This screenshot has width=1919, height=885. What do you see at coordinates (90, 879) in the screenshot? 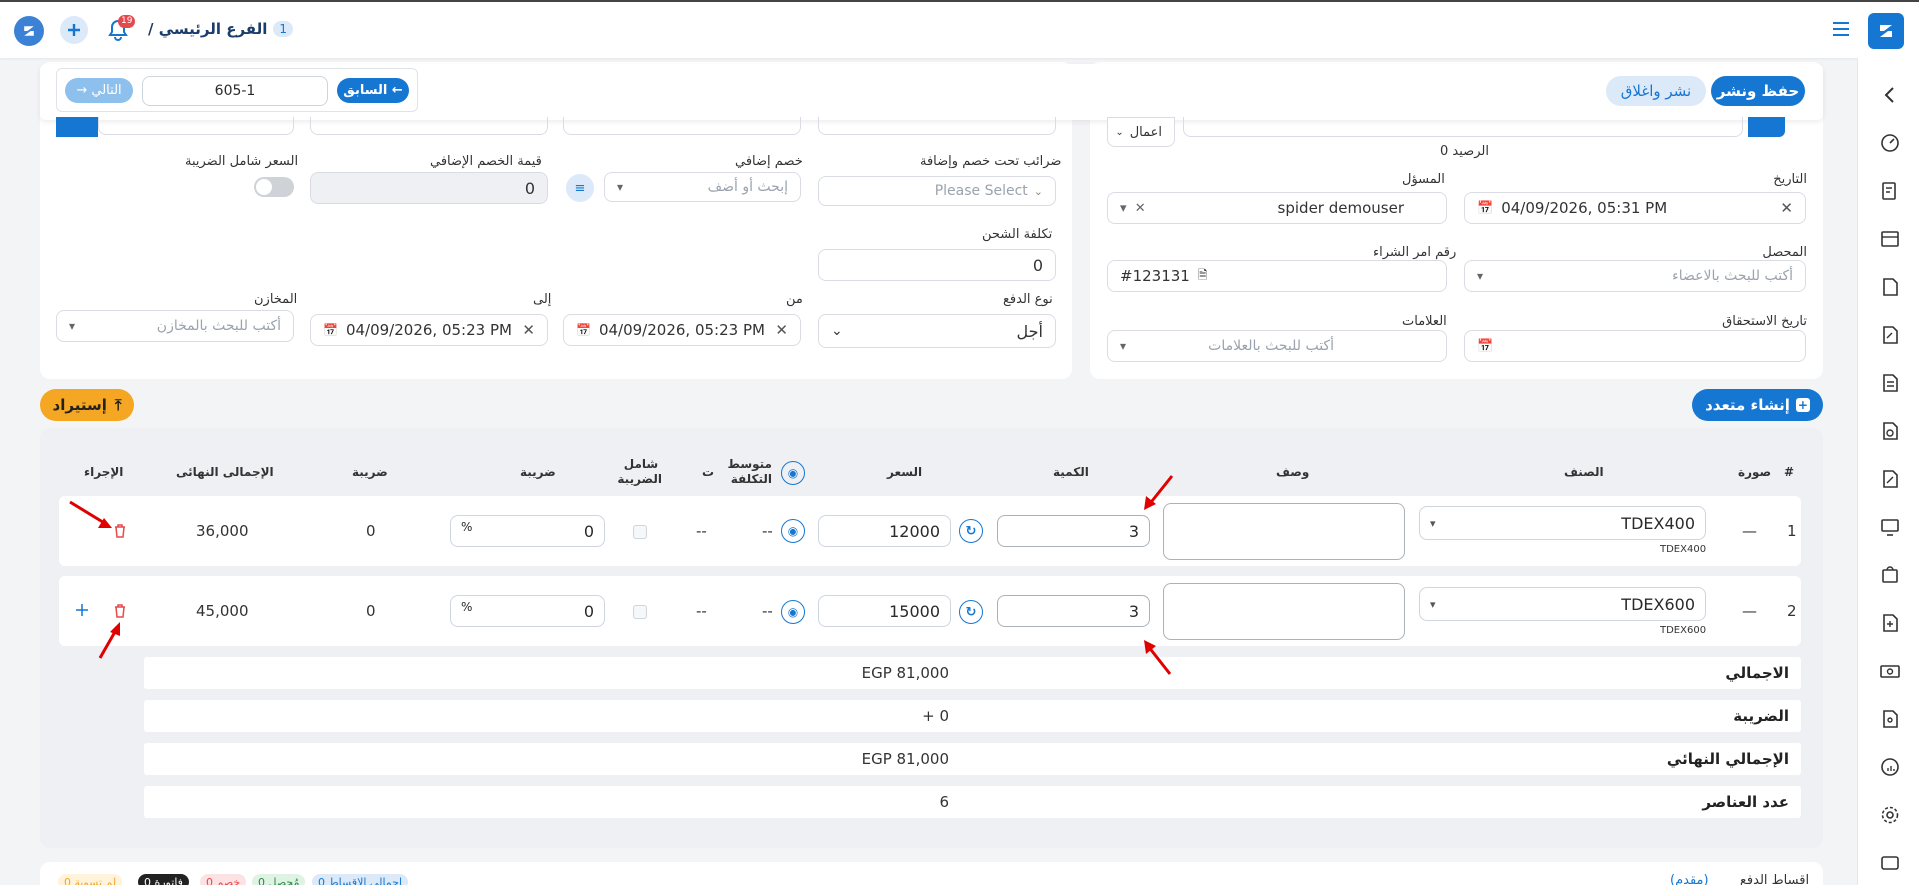
I see `pill-settle: لم تسوية 0` at bounding box center [90, 879].